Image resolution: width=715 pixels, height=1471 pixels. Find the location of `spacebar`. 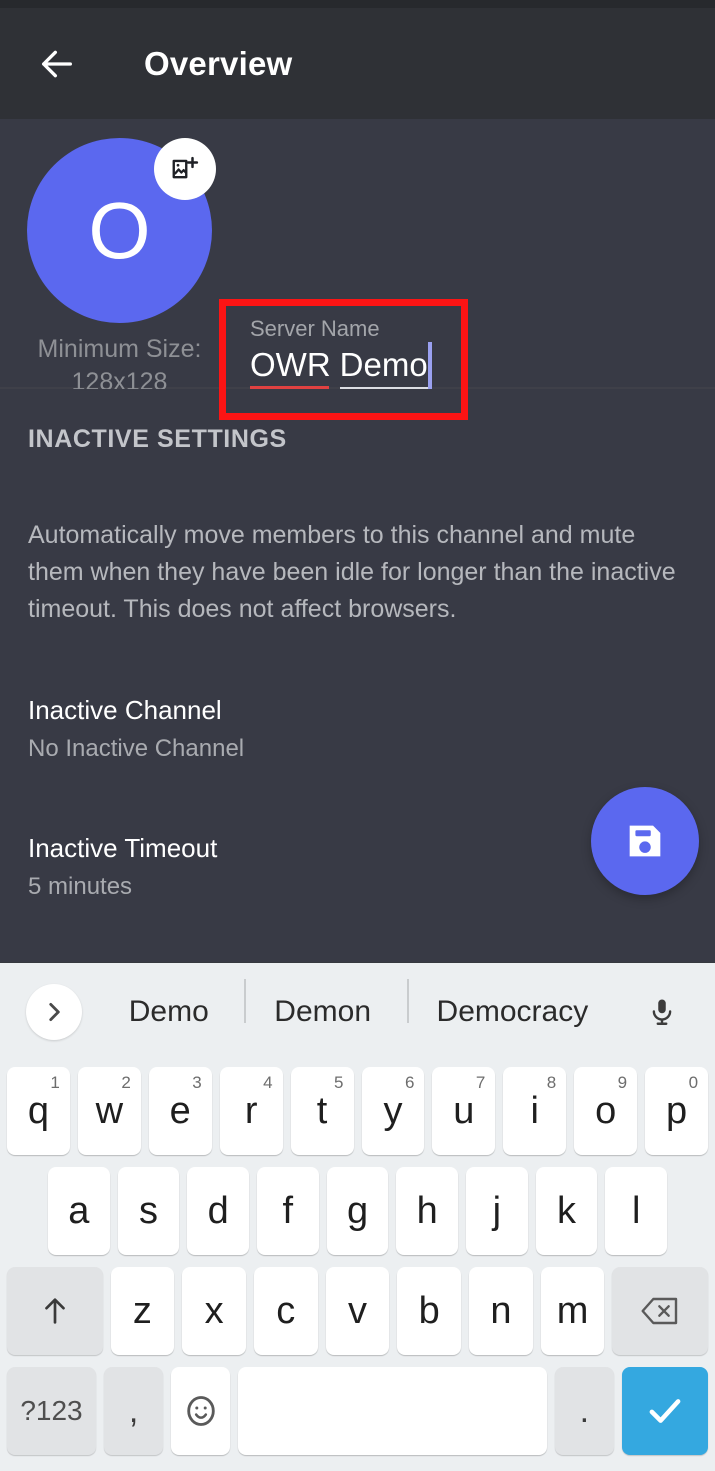

spacebar is located at coordinates (392, 1411).